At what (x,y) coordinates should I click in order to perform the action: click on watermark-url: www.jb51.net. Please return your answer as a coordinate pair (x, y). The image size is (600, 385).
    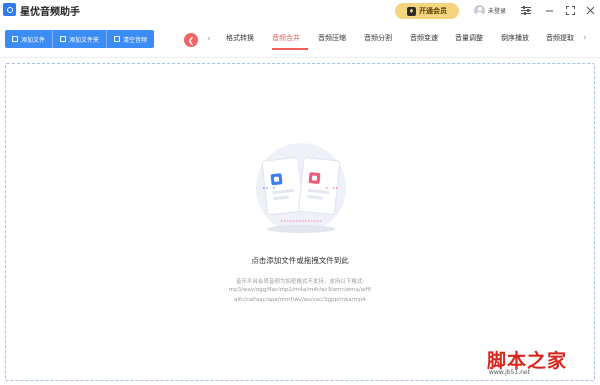
    Looking at the image, I should click on (509, 372).